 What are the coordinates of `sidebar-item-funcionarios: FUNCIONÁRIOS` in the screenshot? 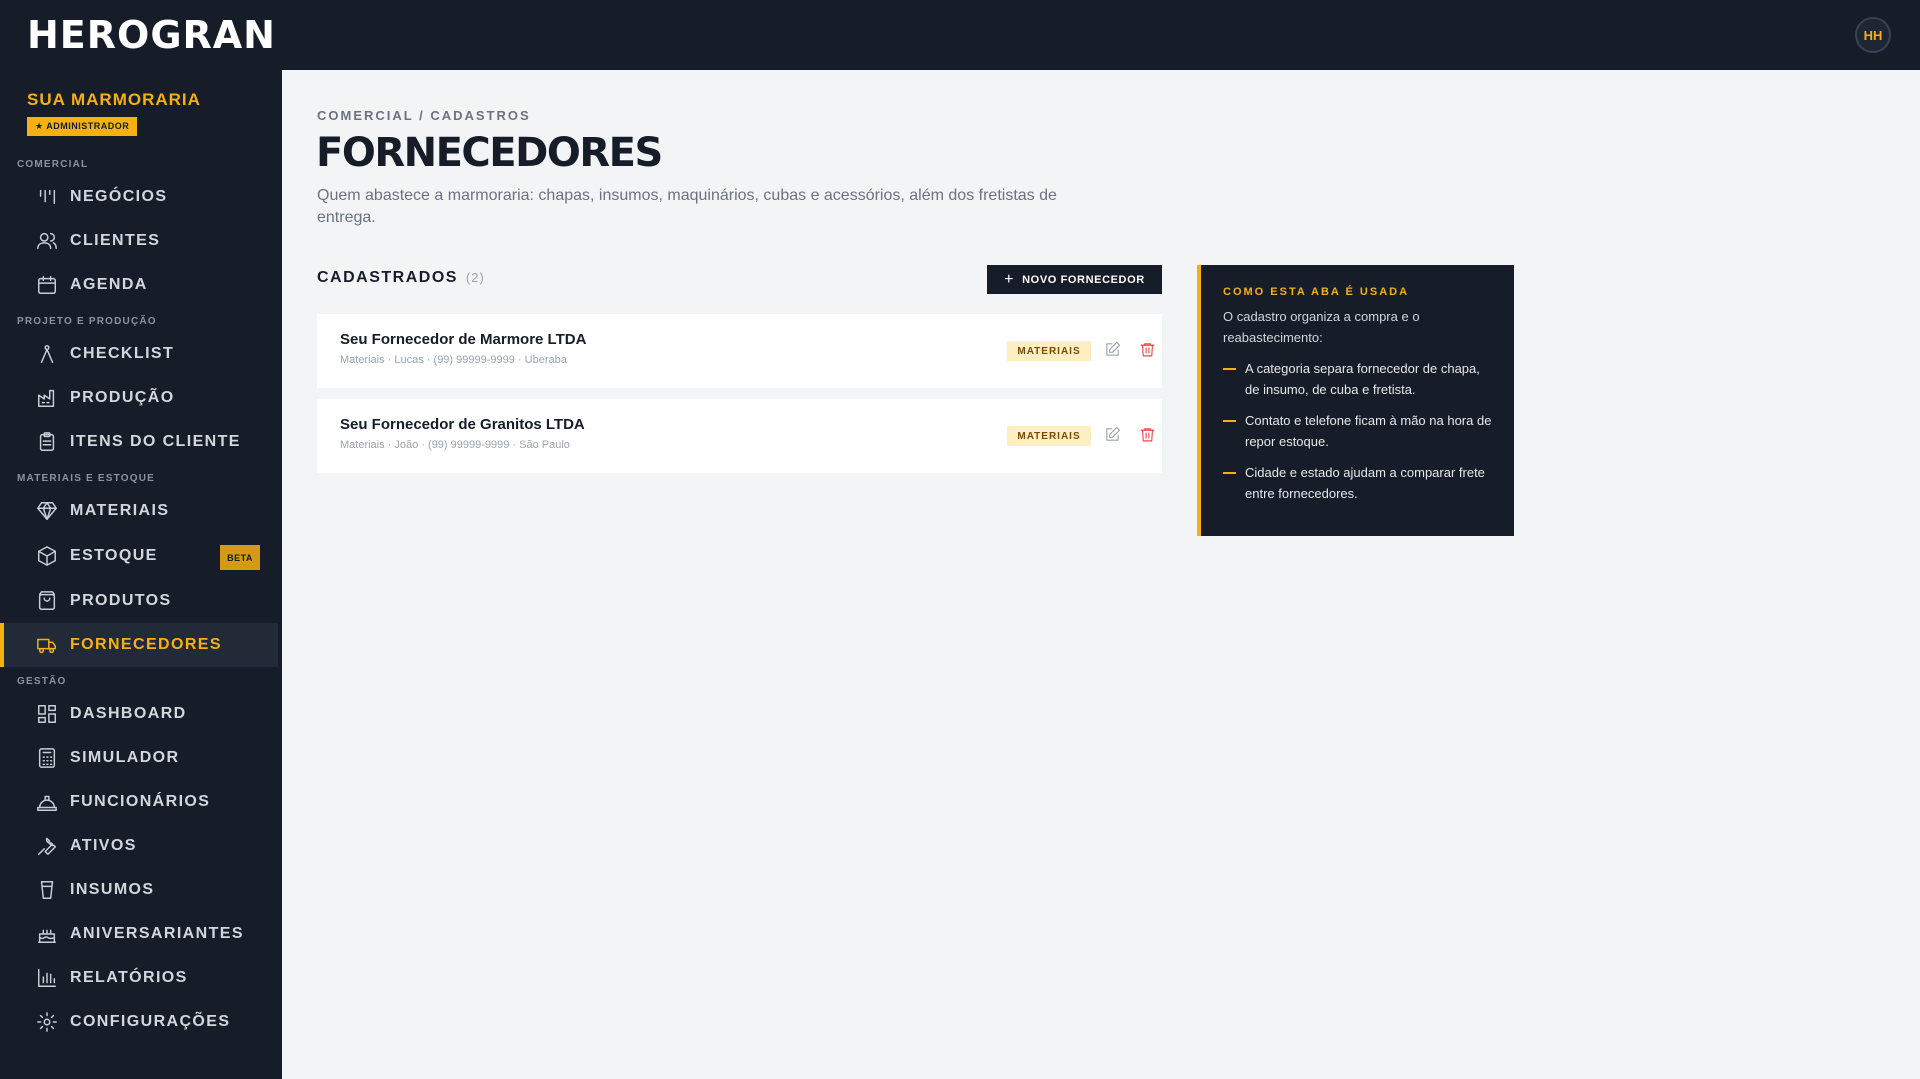 It's located at (139, 802).